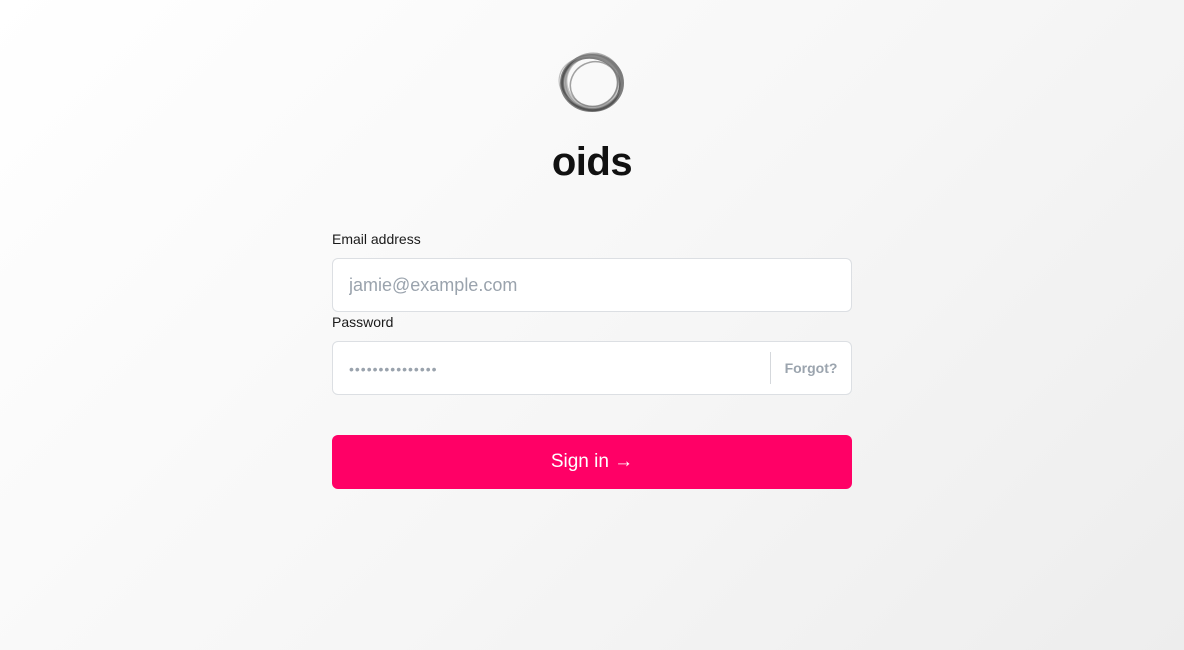  Describe the element at coordinates (592, 162) in the screenshot. I see `brand-name: oids` at that location.